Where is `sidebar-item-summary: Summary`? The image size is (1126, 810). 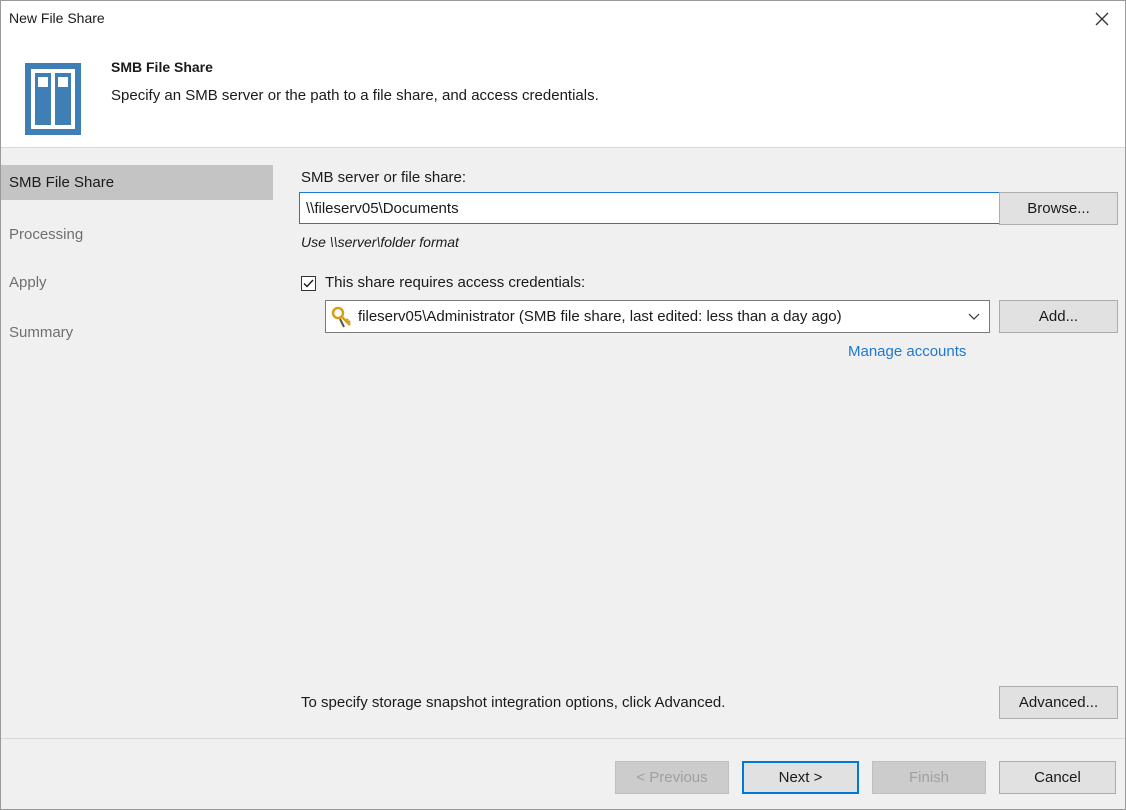
sidebar-item-summary: Summary is located at coordinates (137, 332).